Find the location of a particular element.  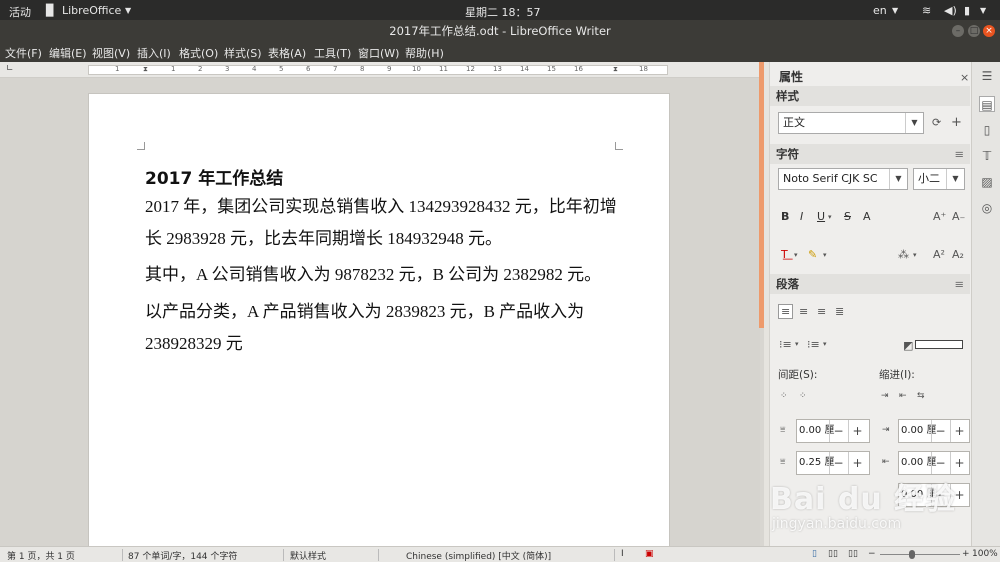

page-style: 默认样式 is located at coordinates (308, 555).